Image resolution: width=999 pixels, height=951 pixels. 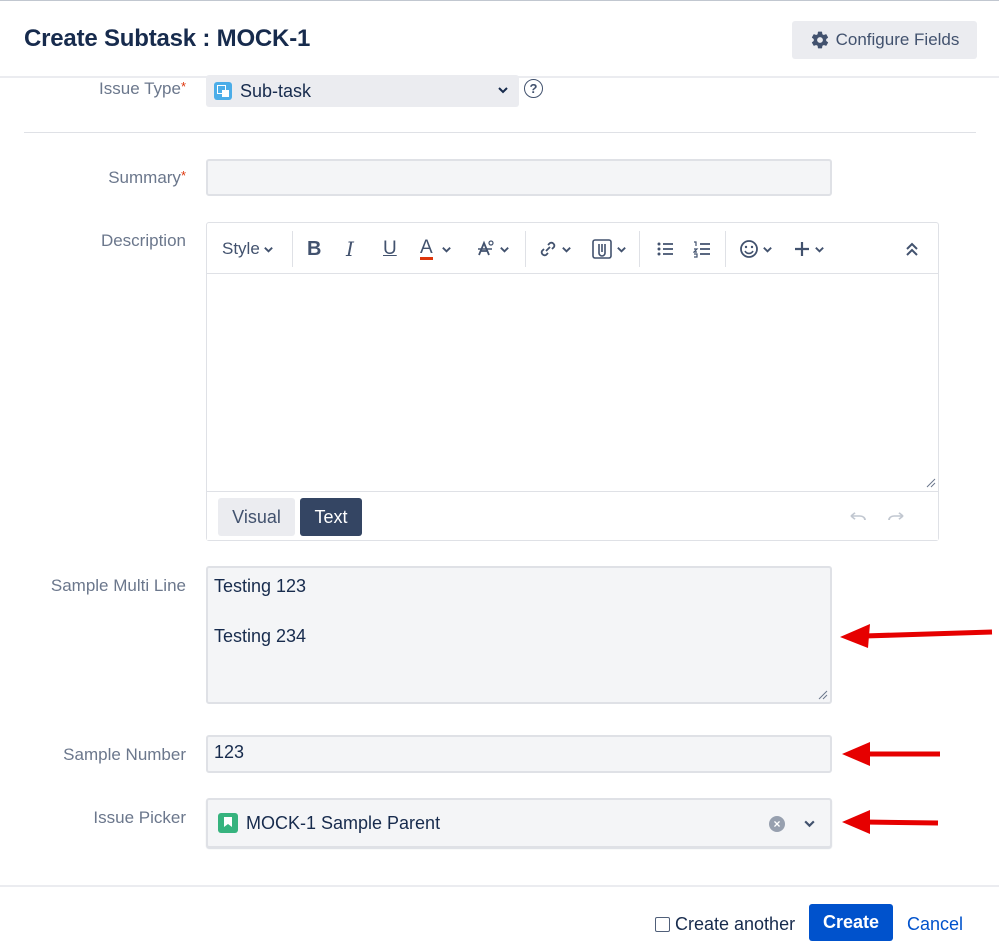 I want to click on double-chevron-up-icon, so click(x=912, y=249).